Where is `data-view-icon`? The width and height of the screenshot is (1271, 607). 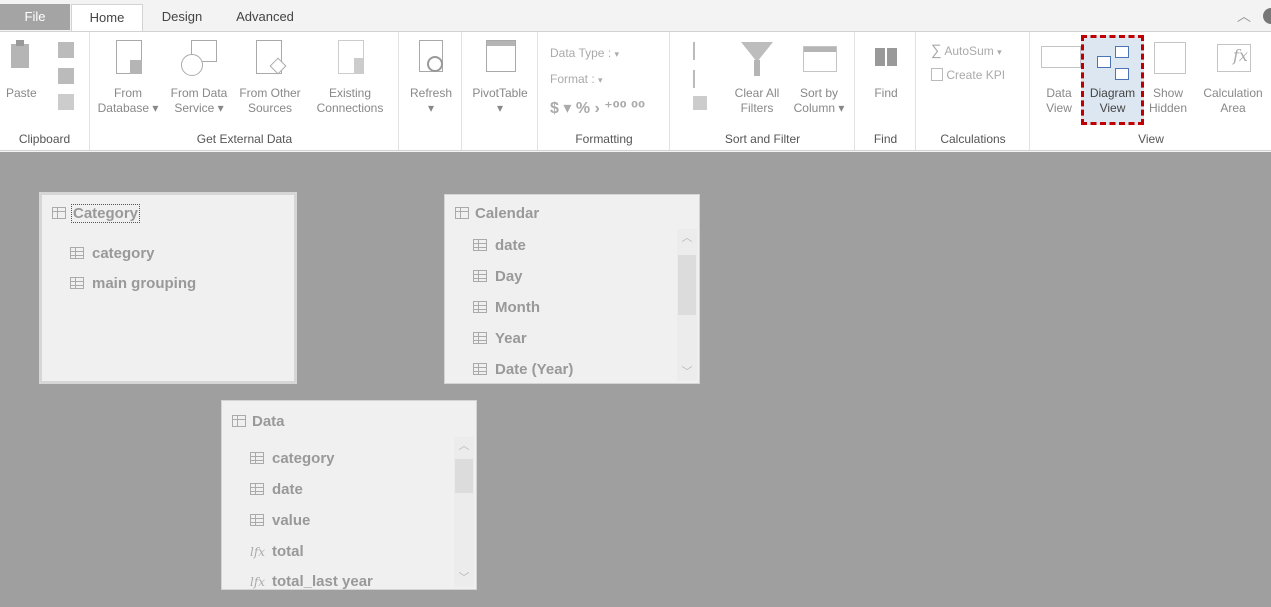 data-view-icon is located at coordinates (1060, 60).